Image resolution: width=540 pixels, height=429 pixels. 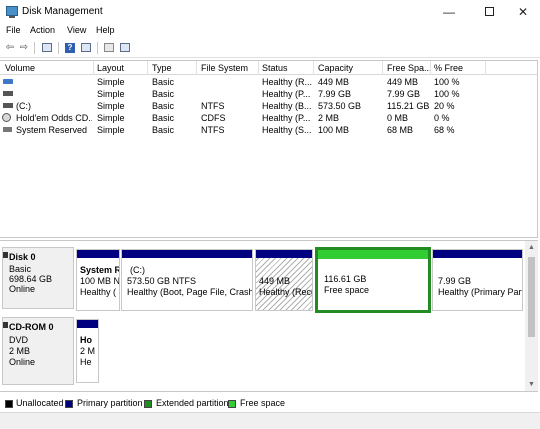 I want to click on legend-swatch-extended, so click(x=148, y=404).